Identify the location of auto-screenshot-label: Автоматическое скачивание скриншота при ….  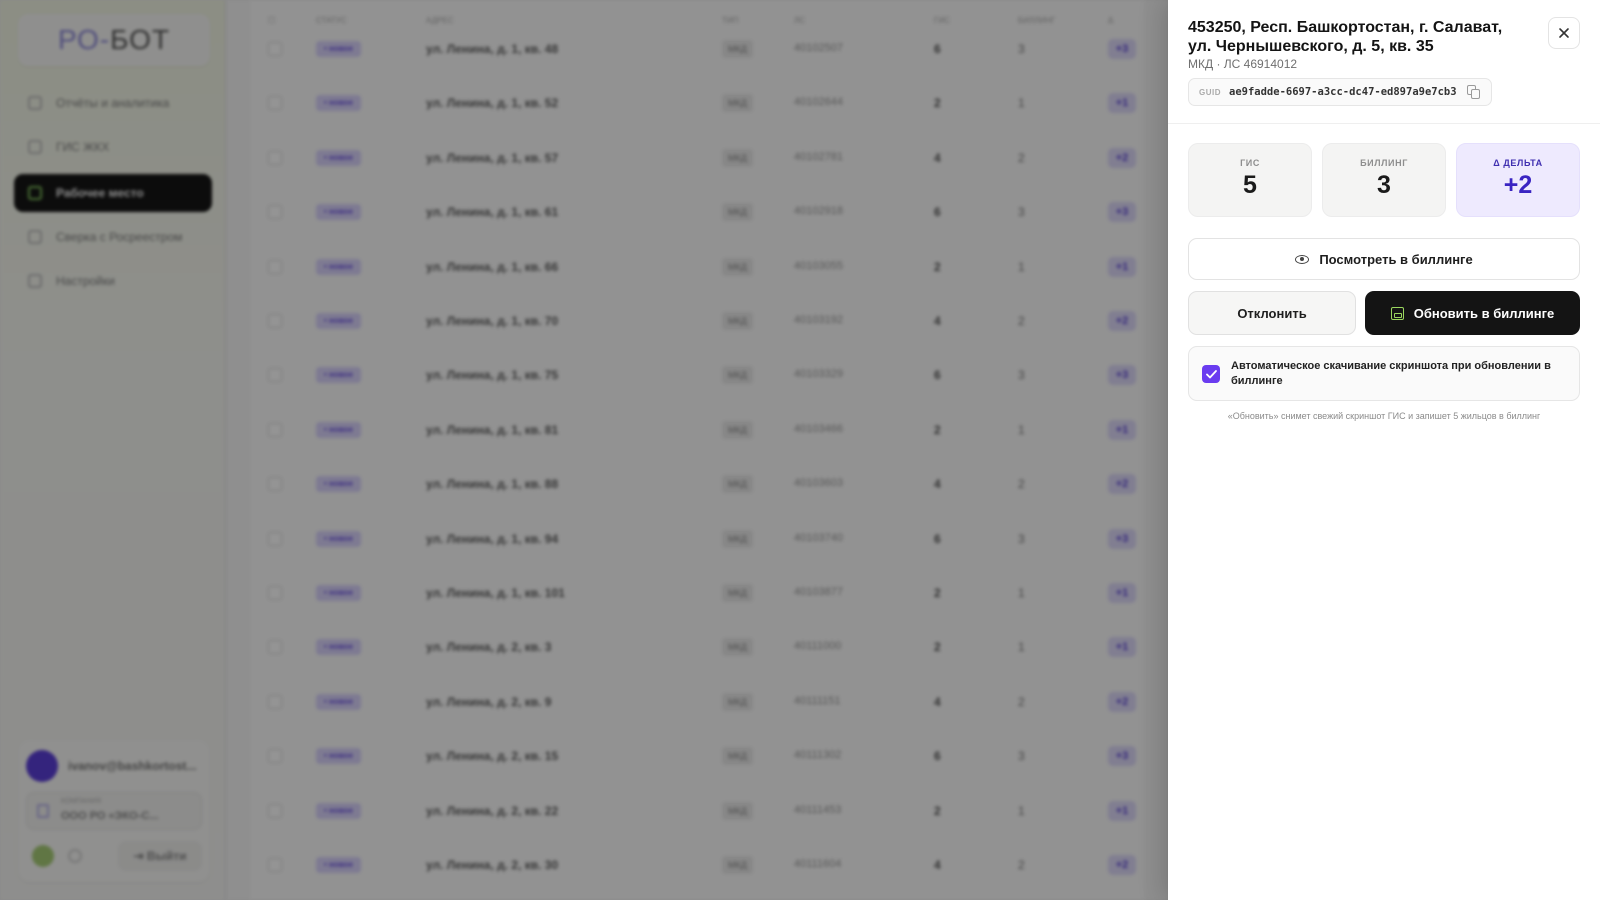
(1391, 373).